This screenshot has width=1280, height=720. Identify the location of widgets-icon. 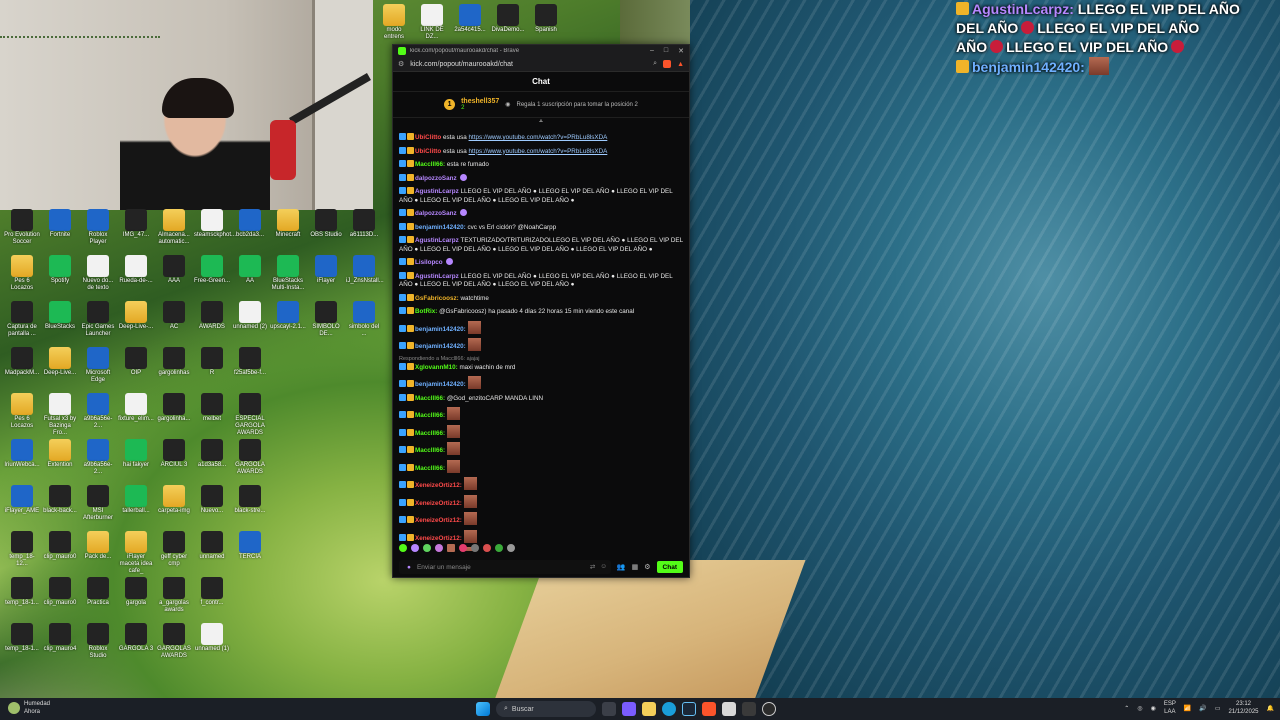
(629, 709).